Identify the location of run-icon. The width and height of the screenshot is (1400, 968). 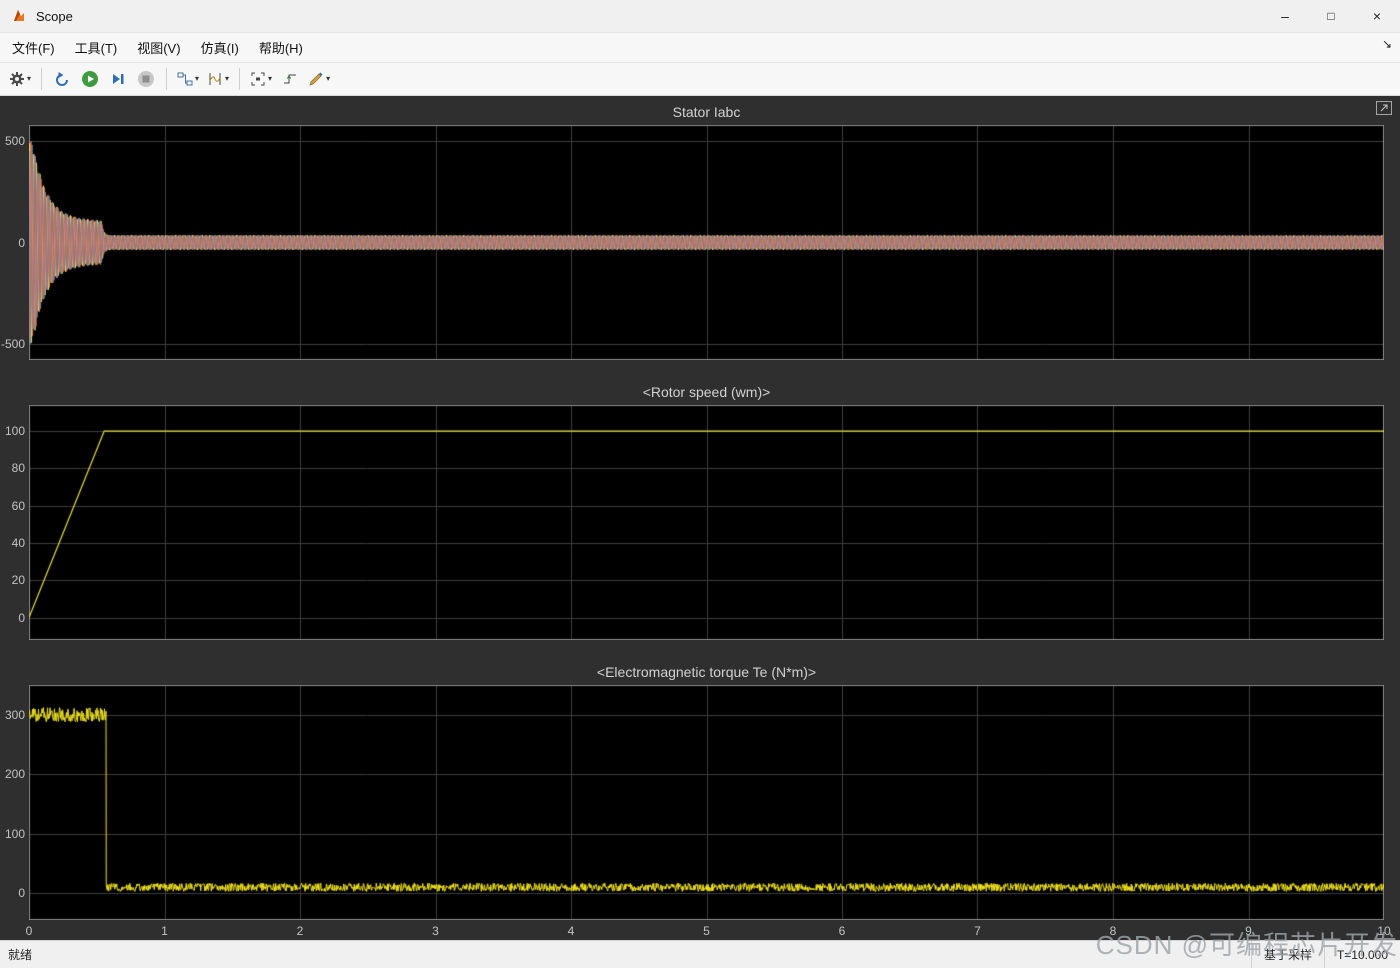
(90, 79).